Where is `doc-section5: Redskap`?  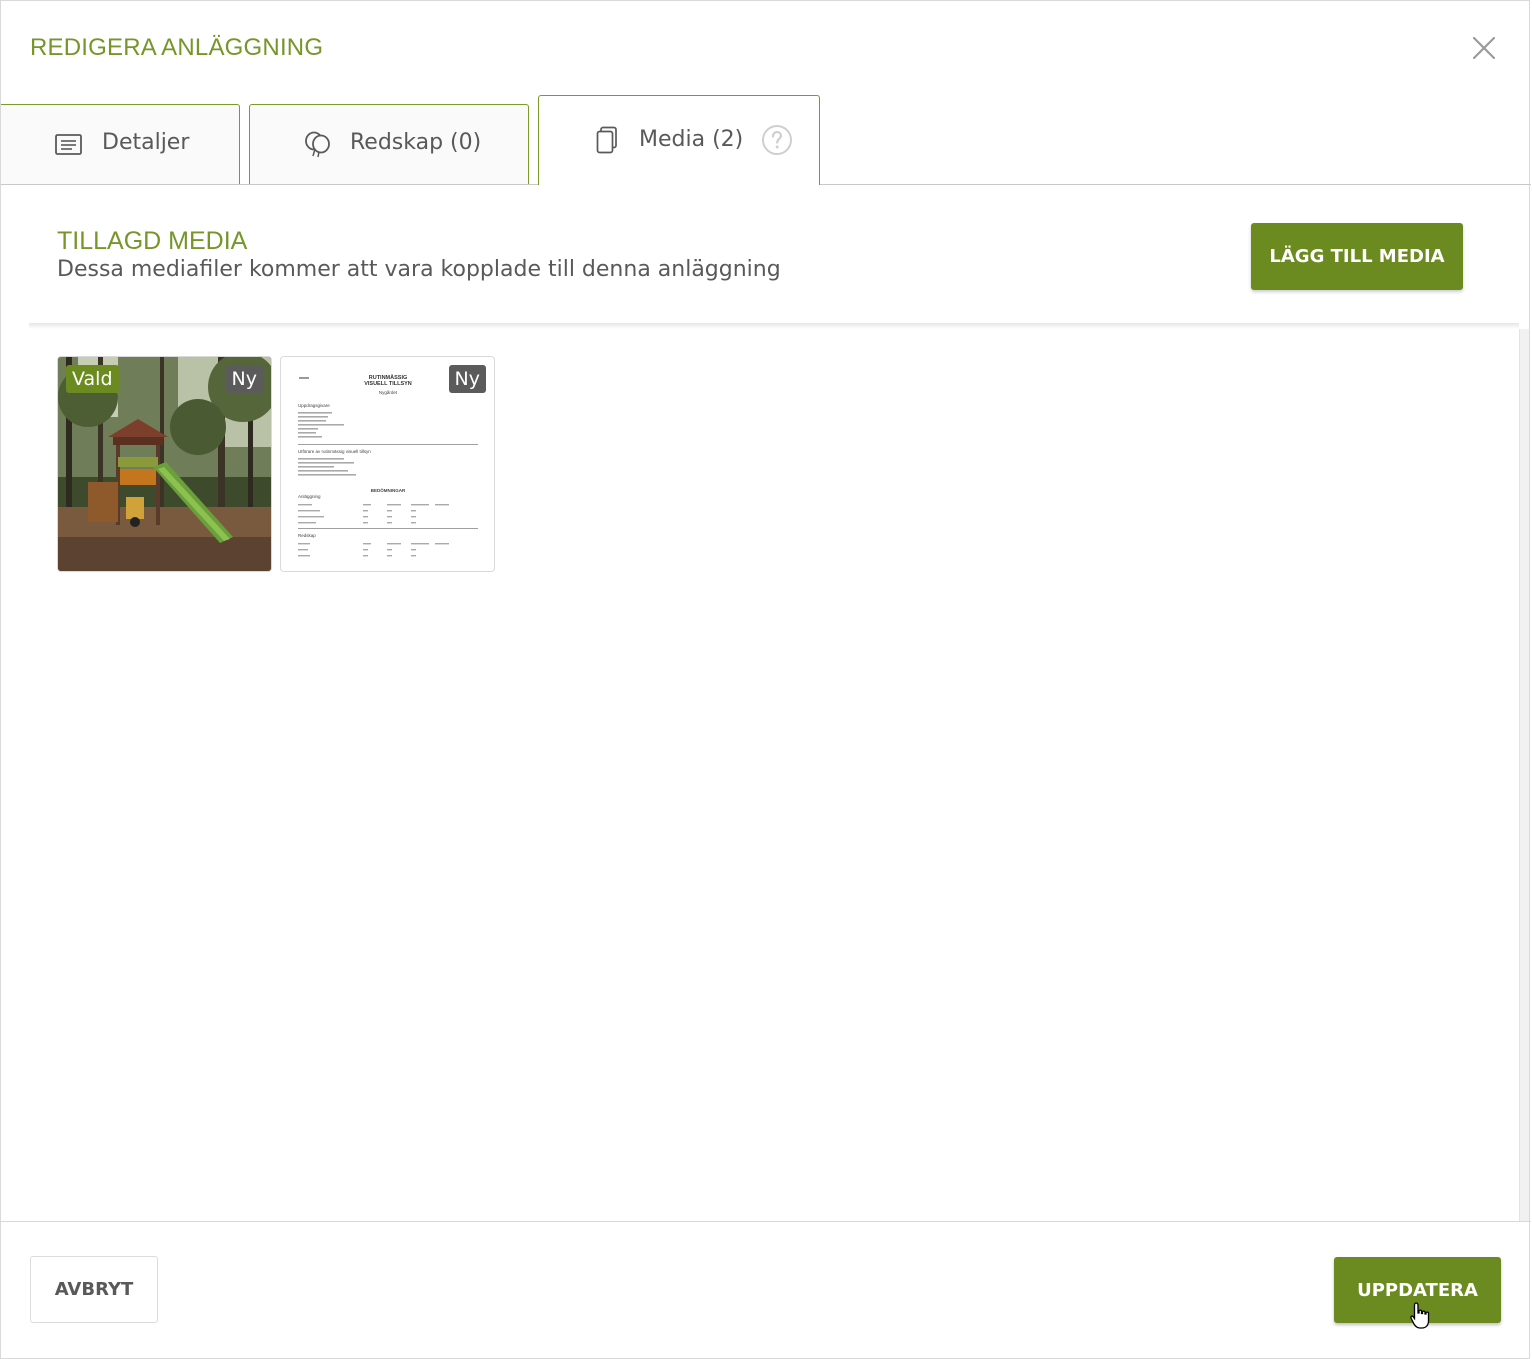 doc-section5: Redskap is located at coordinates (307, 535).